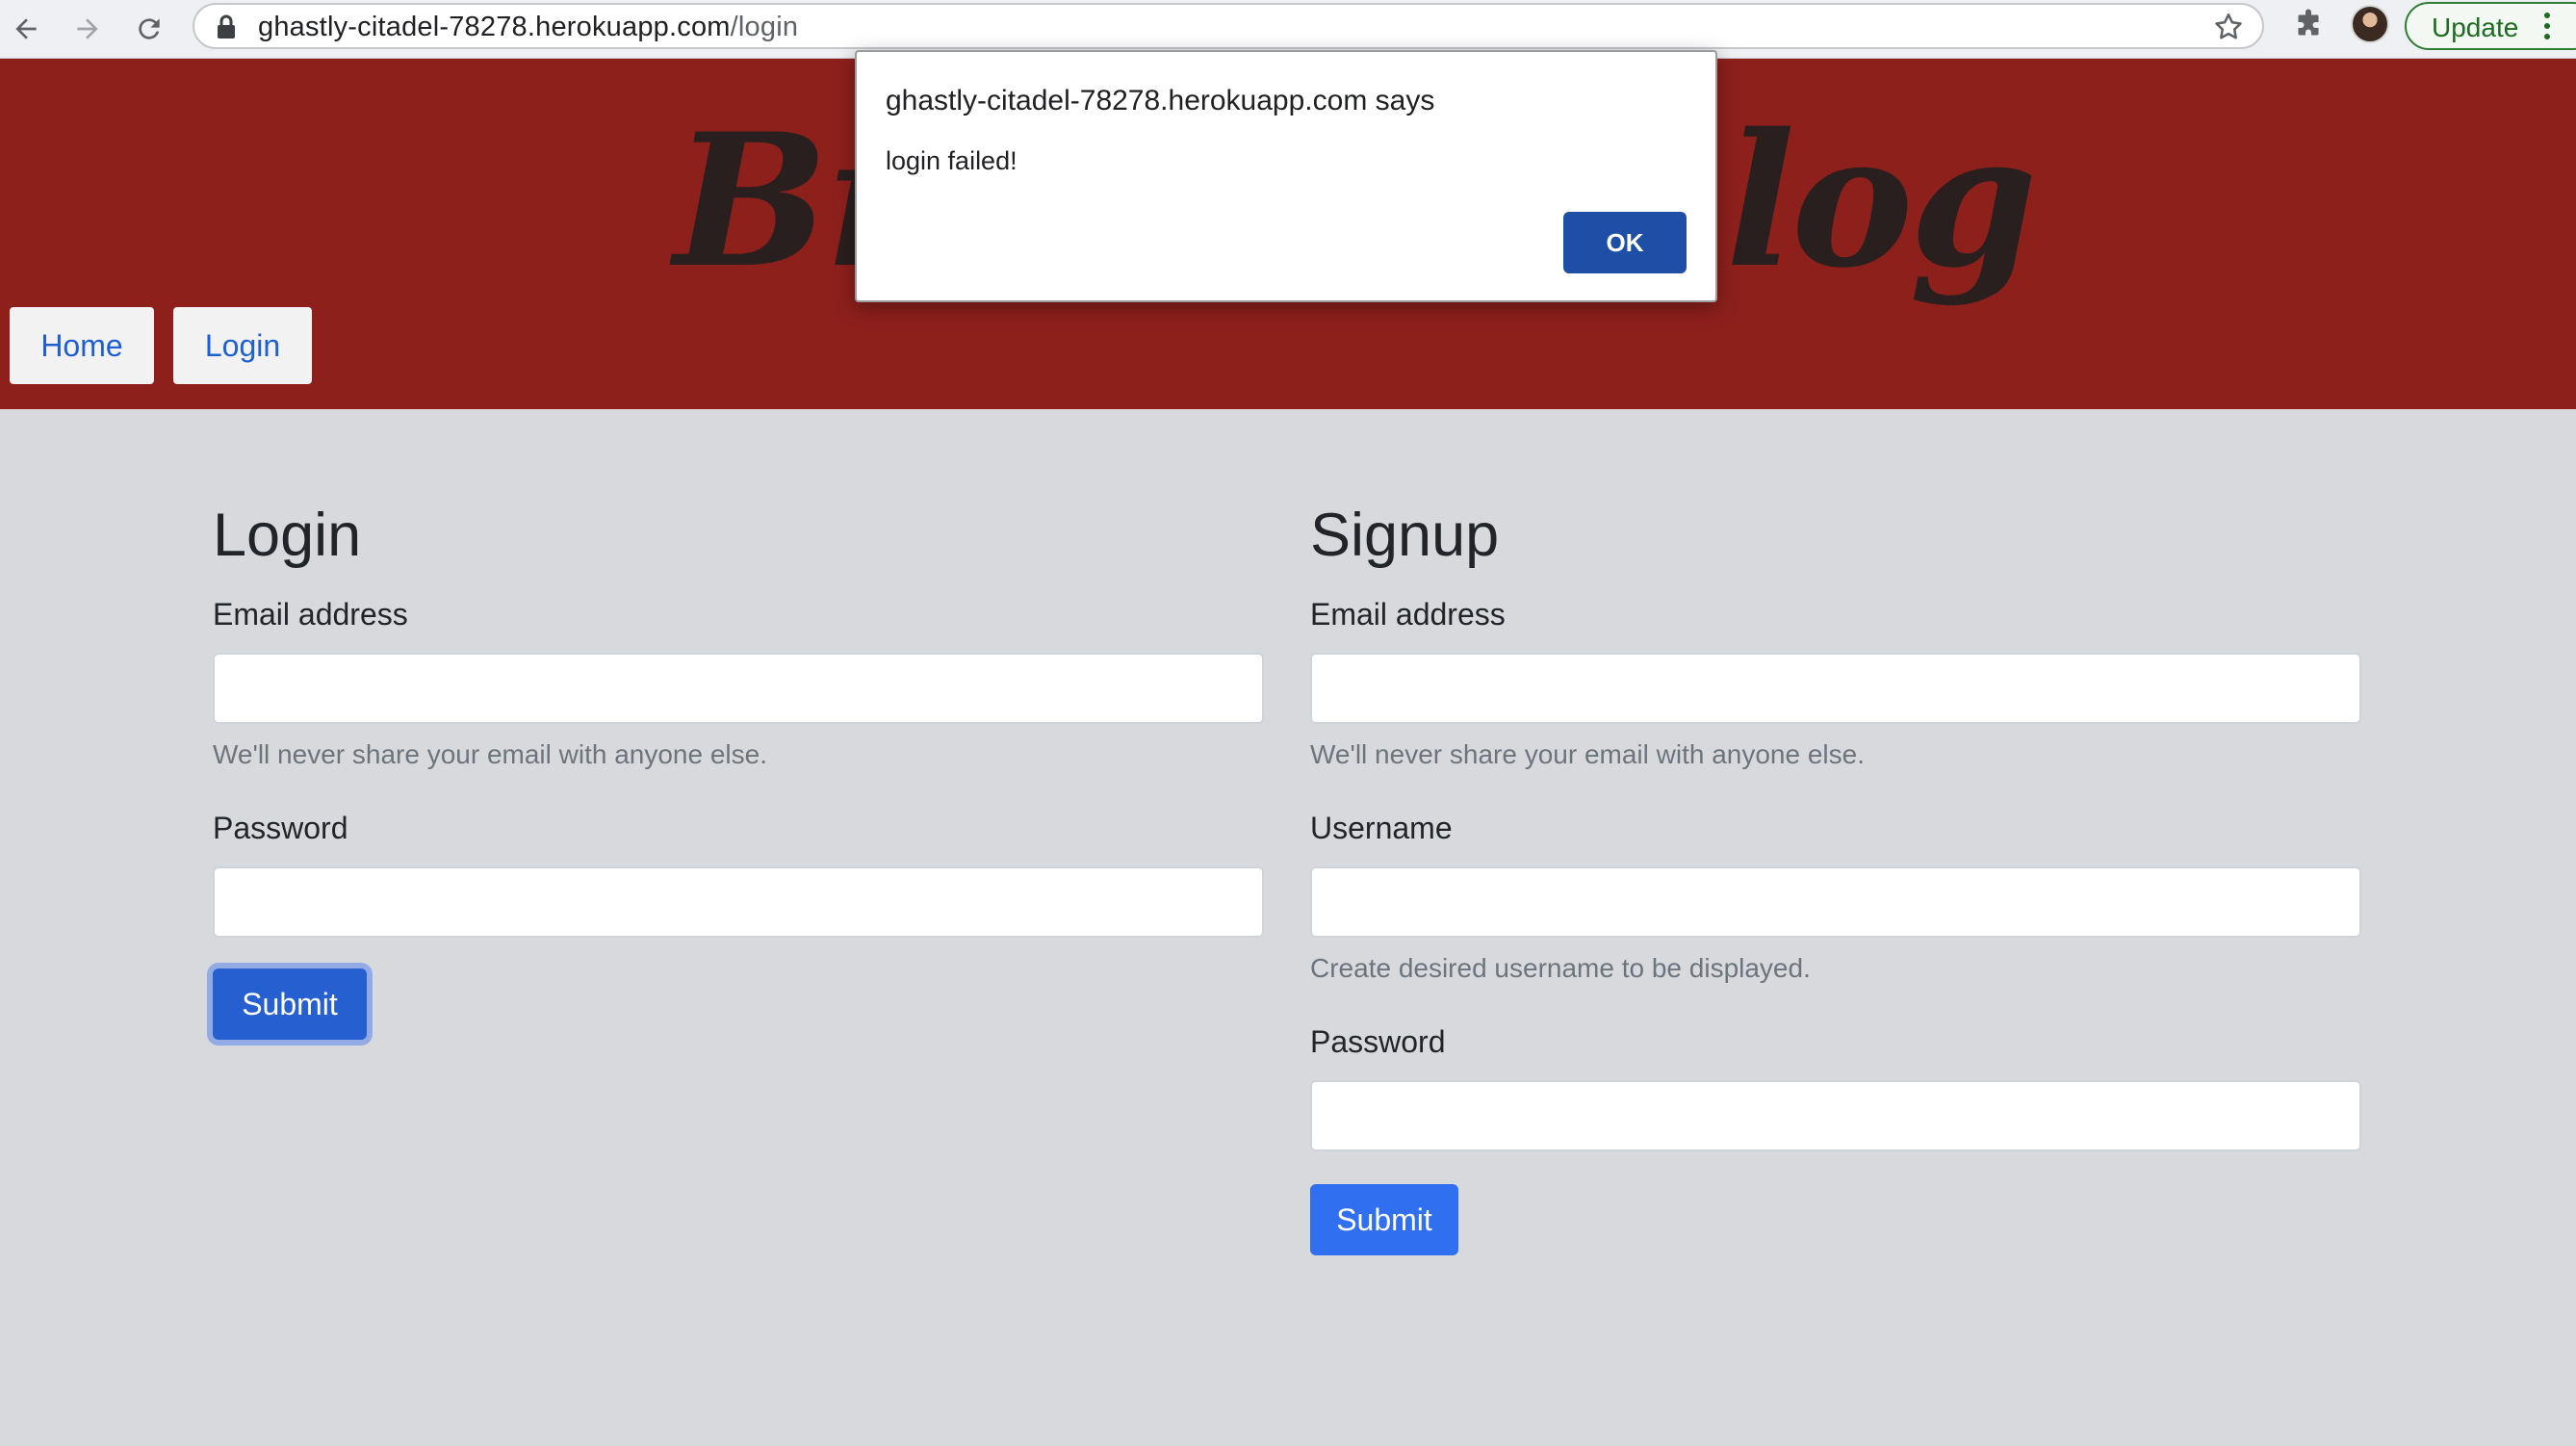 This screenshot has height=1446, width=2576. I want to click on back-arrow-icon, so click(26, 29).